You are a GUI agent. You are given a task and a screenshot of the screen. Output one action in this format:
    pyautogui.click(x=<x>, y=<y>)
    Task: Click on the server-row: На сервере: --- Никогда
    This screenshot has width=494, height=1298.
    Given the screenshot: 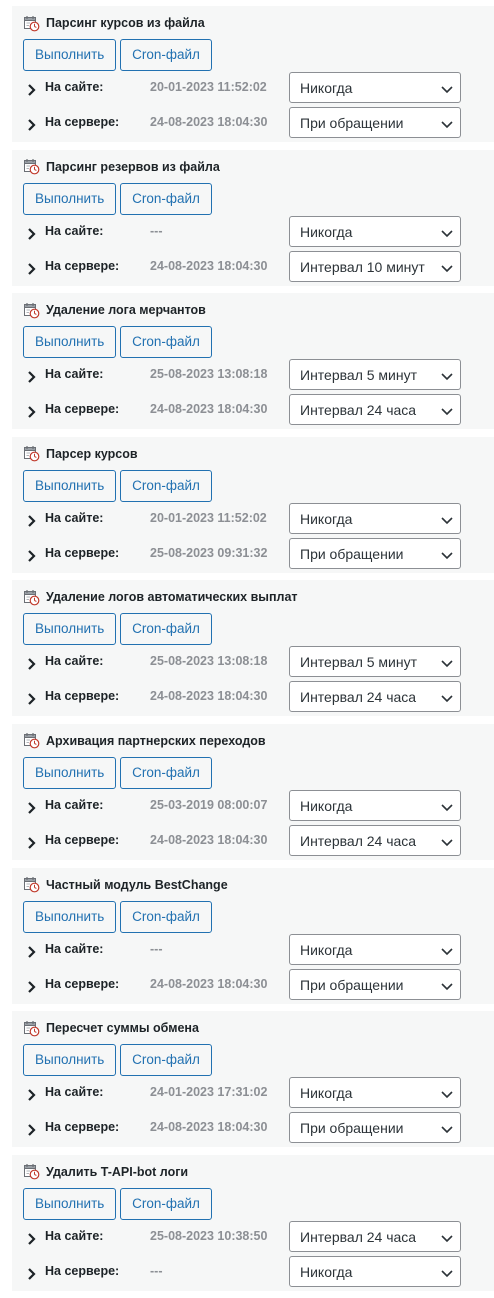 What is the action you would take?
    pyautogui.click(x=242, y=1271)
    